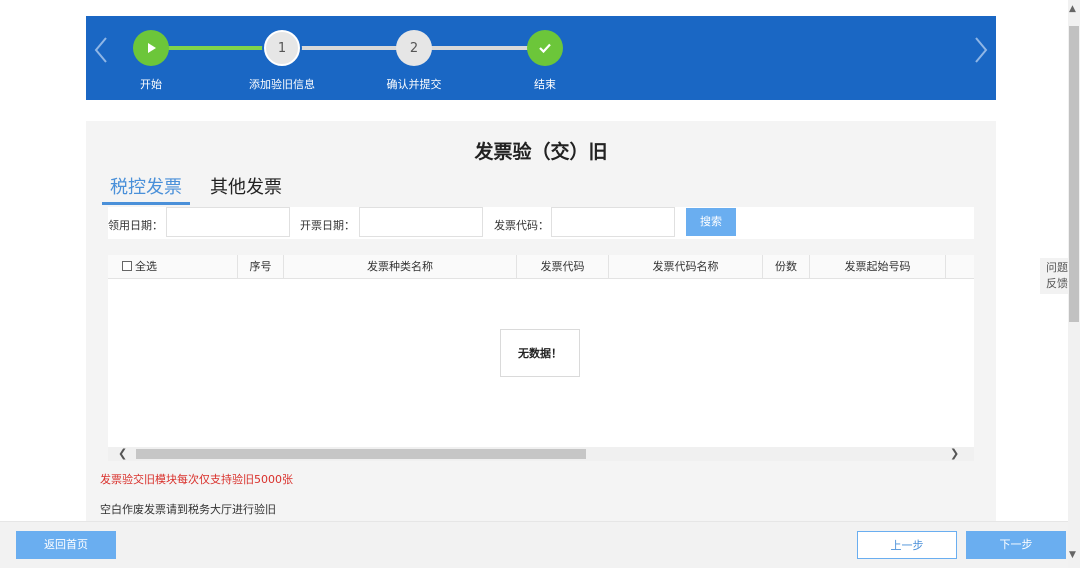 Image resolution: width=1080 pixels, height=568 pixels. I want to click on feedback-line-2: 反馈, so click(1057, 283).